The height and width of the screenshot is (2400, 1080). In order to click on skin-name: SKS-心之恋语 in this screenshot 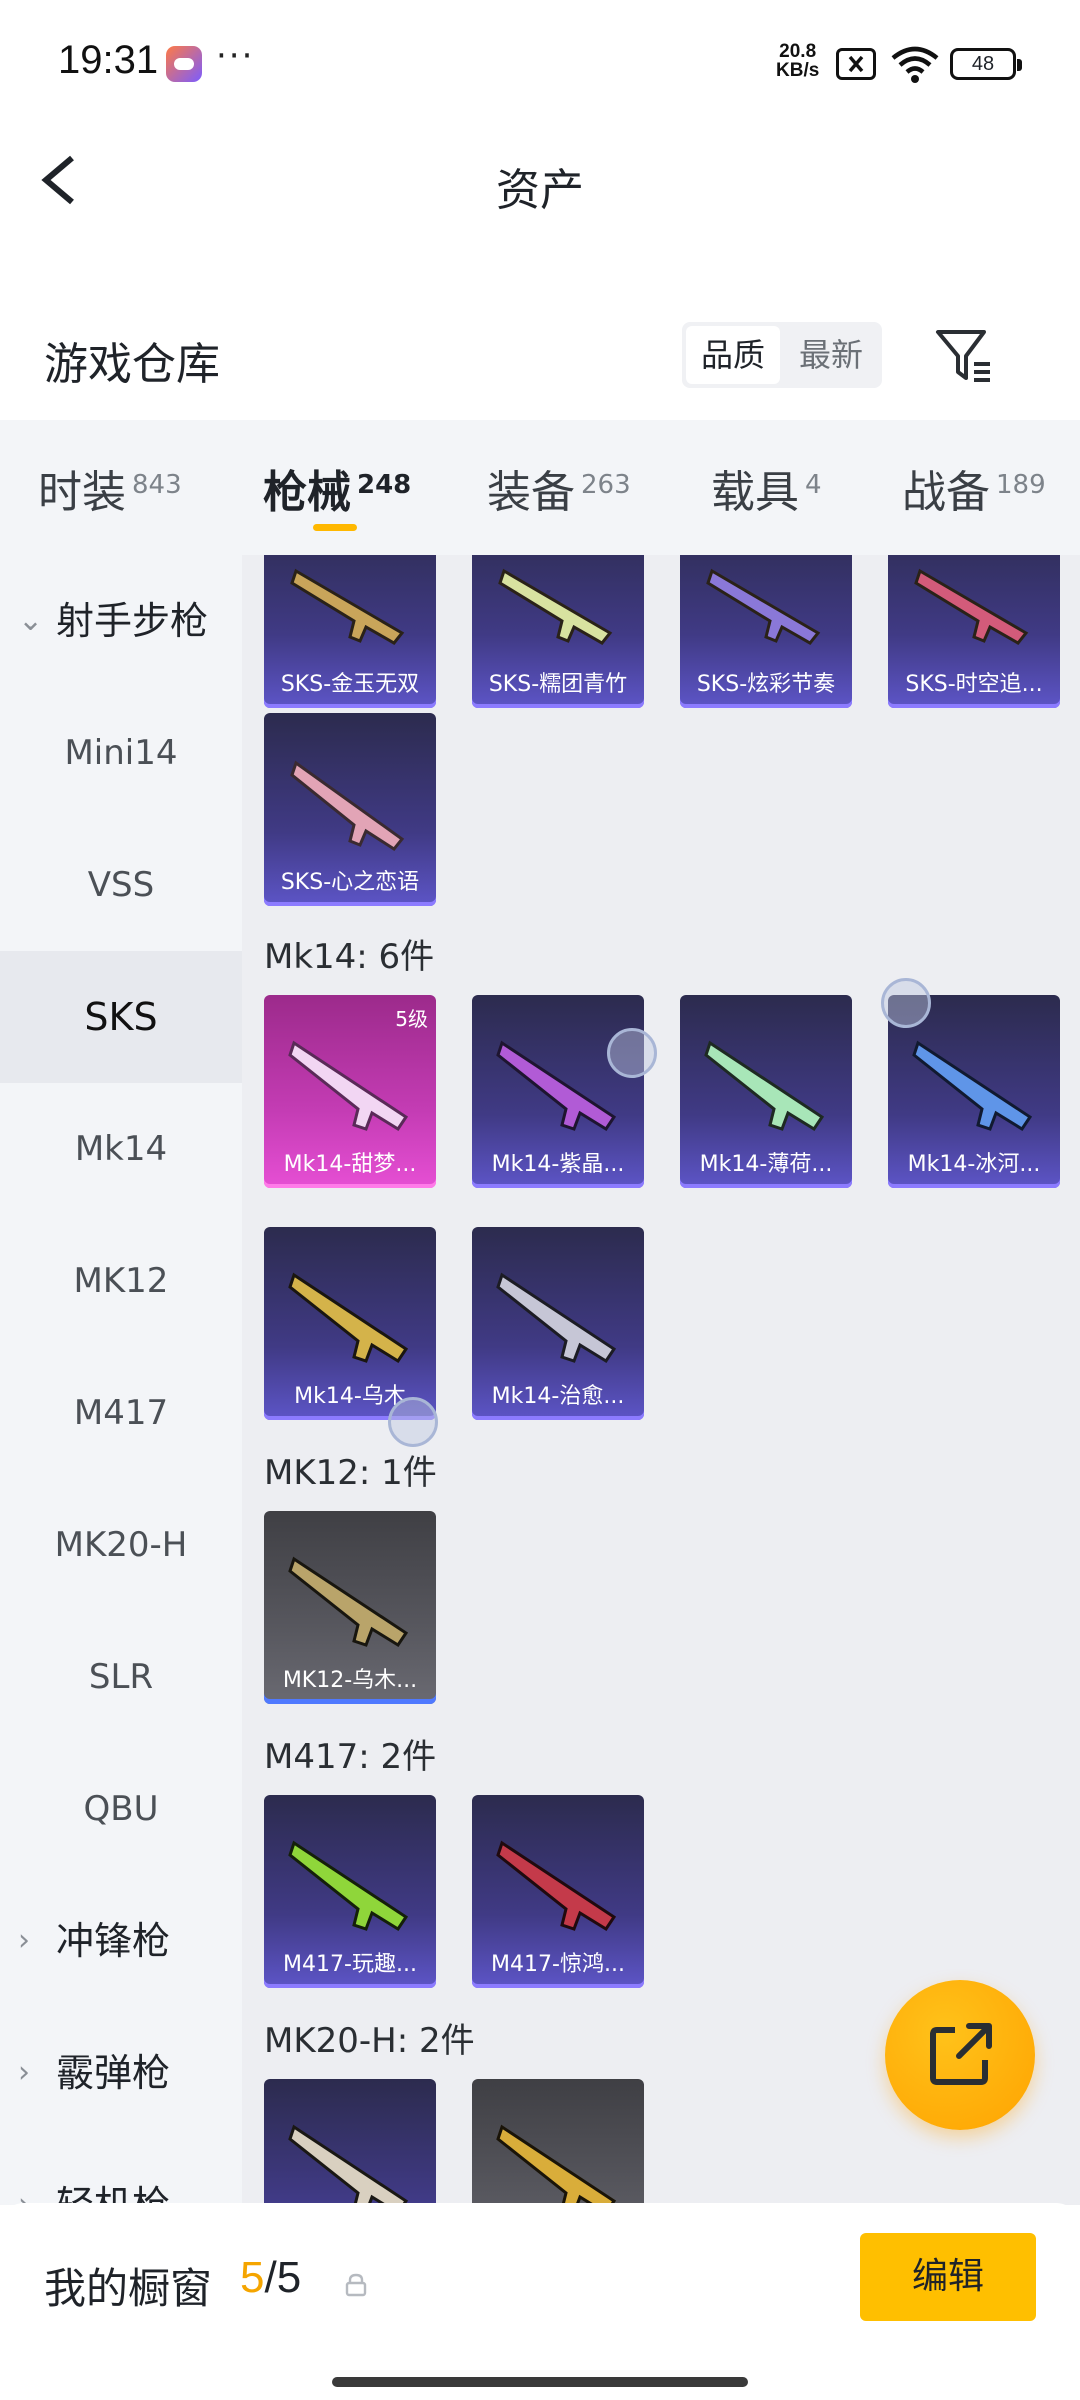, I will do `click(350, 882)`.